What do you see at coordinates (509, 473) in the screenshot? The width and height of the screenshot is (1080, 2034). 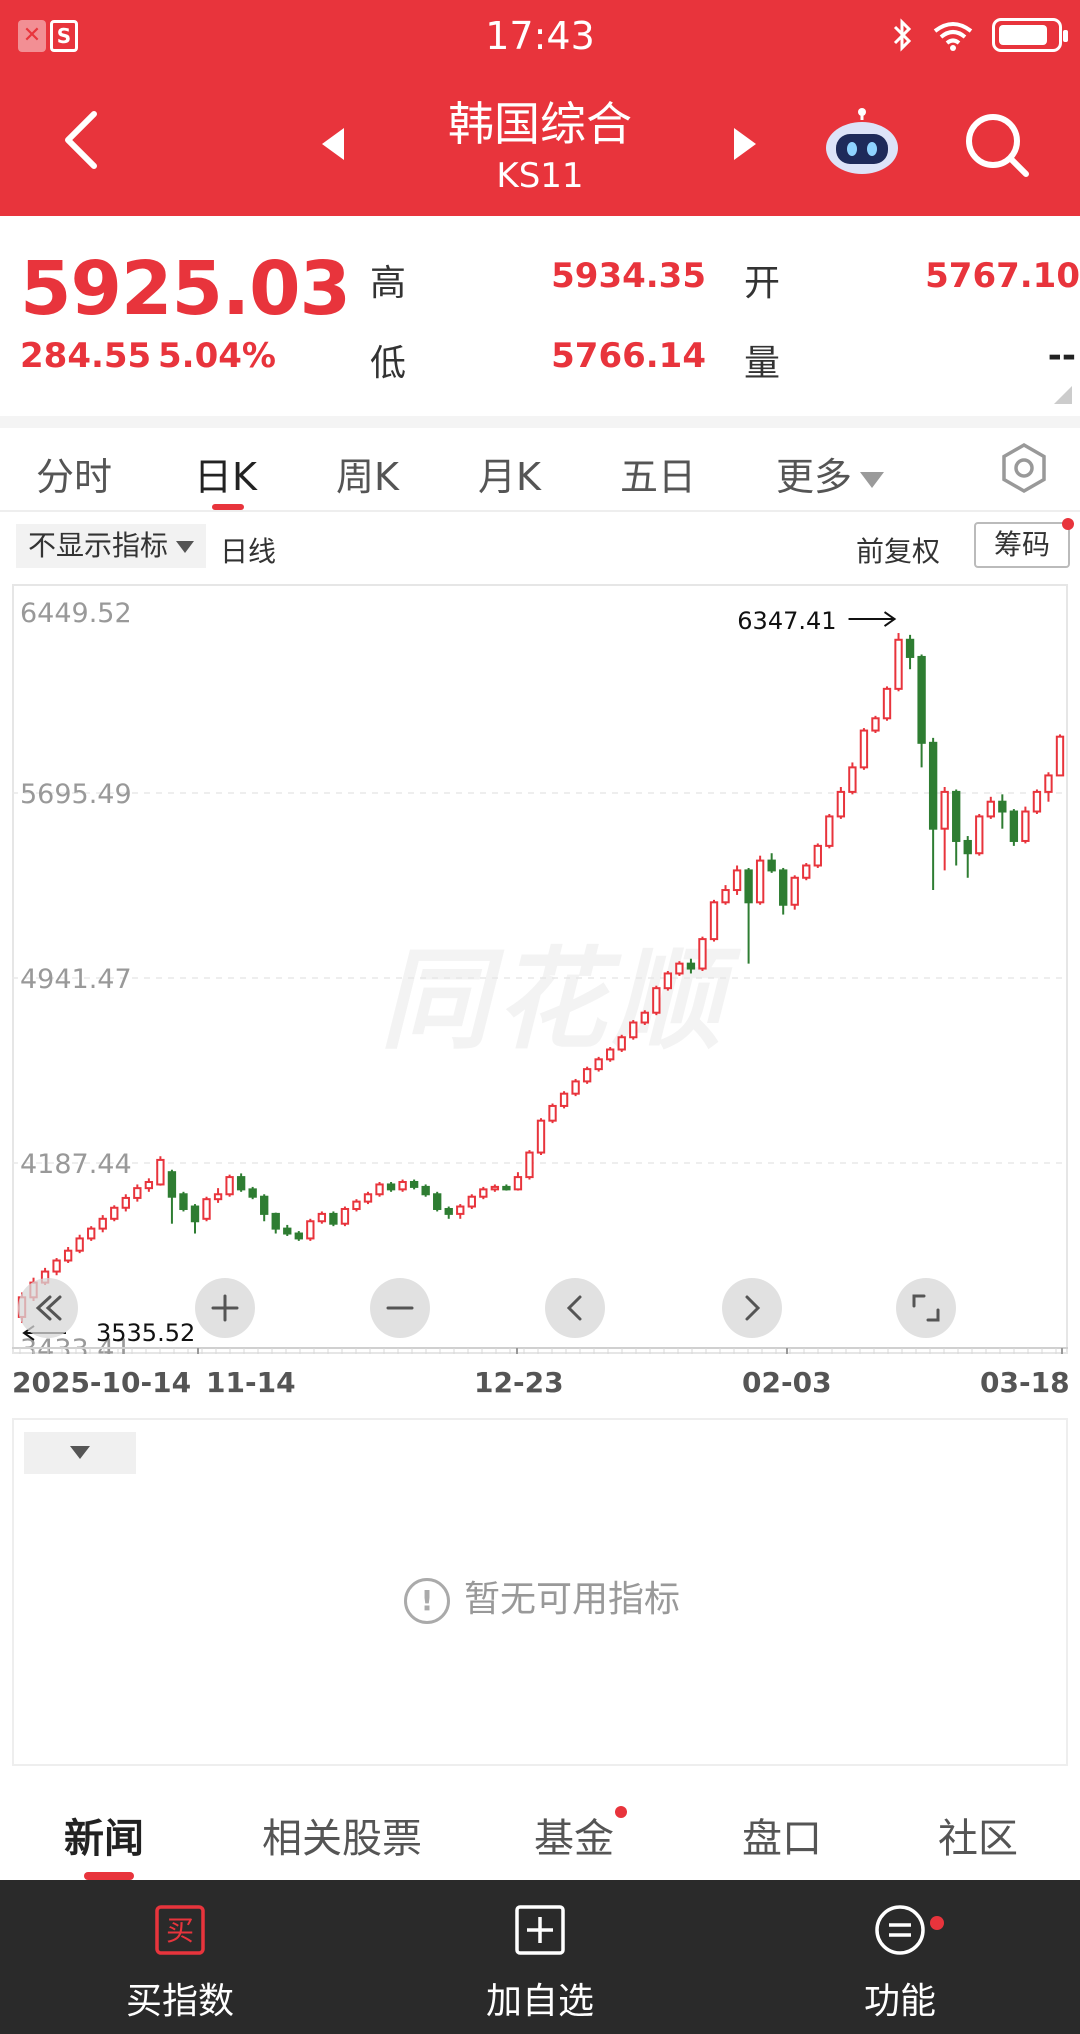 I see `tab-monthly-k: 月K` at bounding box center [509, 473].